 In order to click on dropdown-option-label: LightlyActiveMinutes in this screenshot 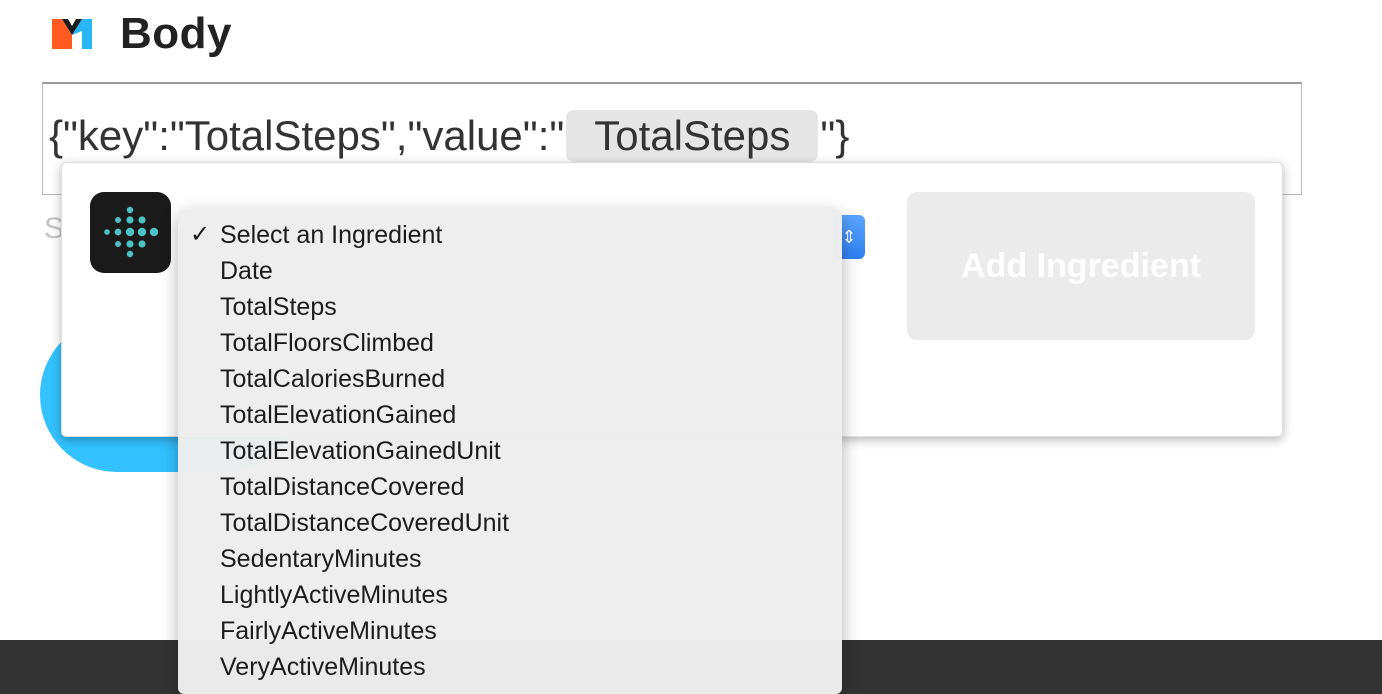, I will do `click(334, 595)`.